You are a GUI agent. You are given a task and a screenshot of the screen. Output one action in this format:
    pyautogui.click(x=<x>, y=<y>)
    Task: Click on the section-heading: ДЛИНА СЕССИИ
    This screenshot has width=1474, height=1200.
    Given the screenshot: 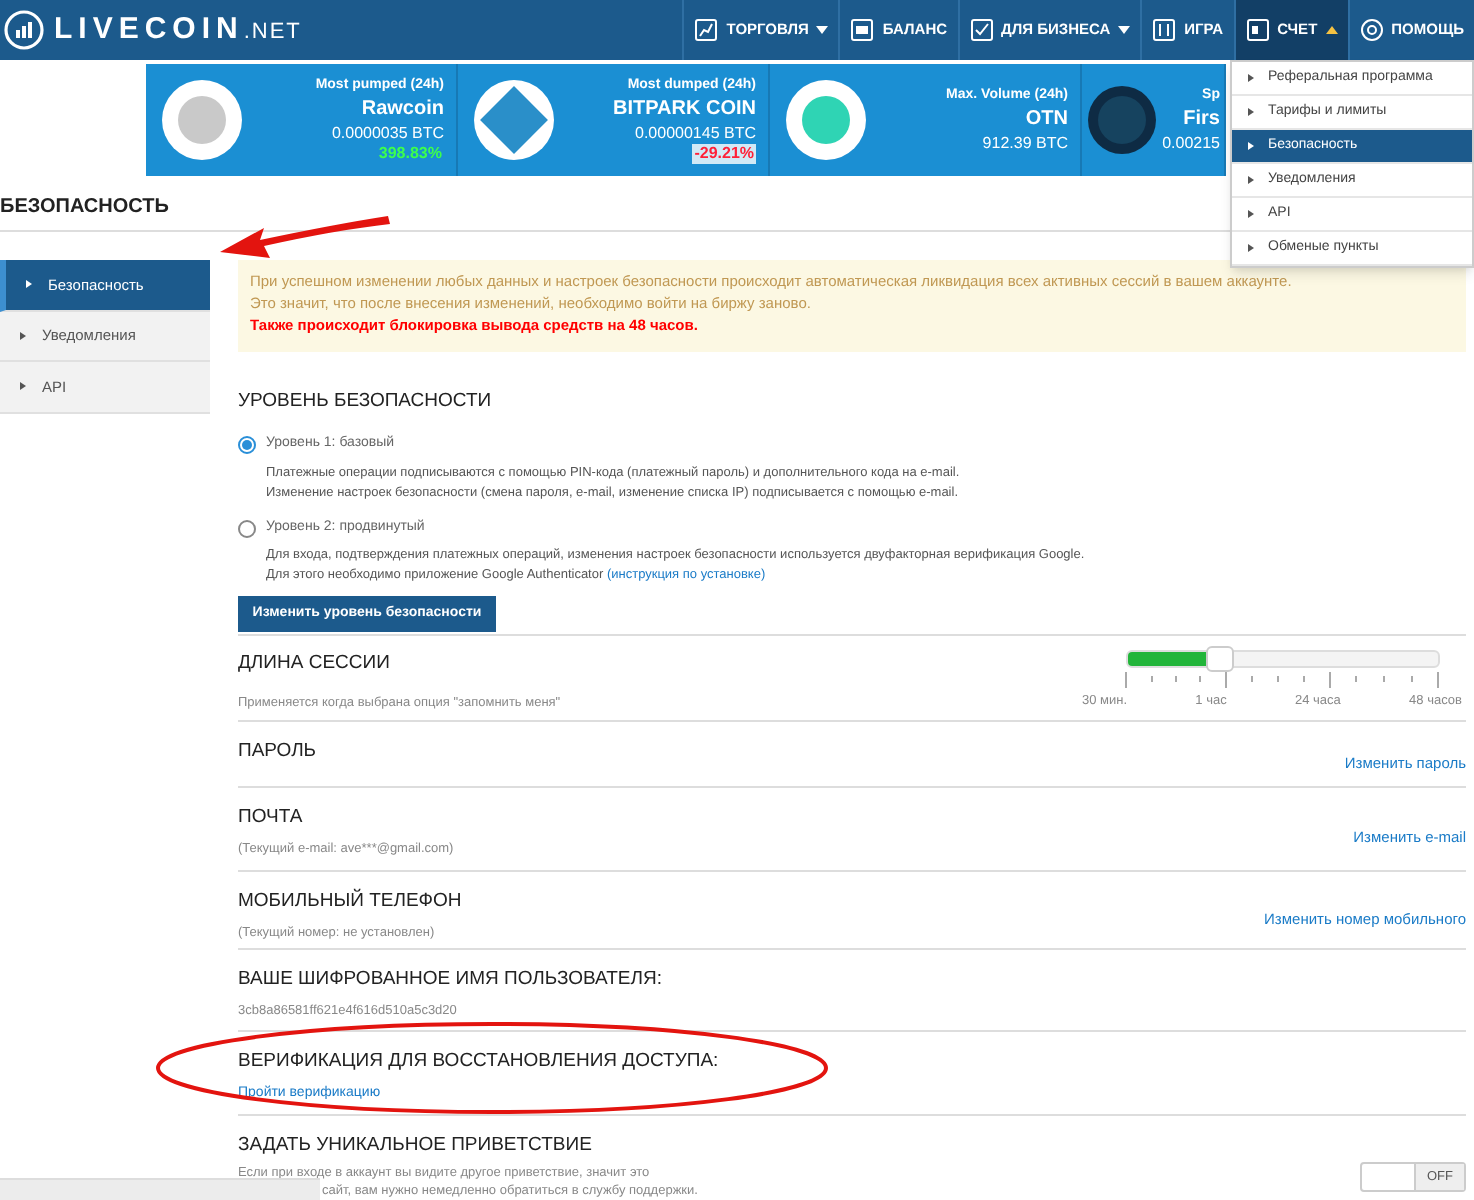 What is the action you would take?
    pyautogui.click(x=315, y=664)
    